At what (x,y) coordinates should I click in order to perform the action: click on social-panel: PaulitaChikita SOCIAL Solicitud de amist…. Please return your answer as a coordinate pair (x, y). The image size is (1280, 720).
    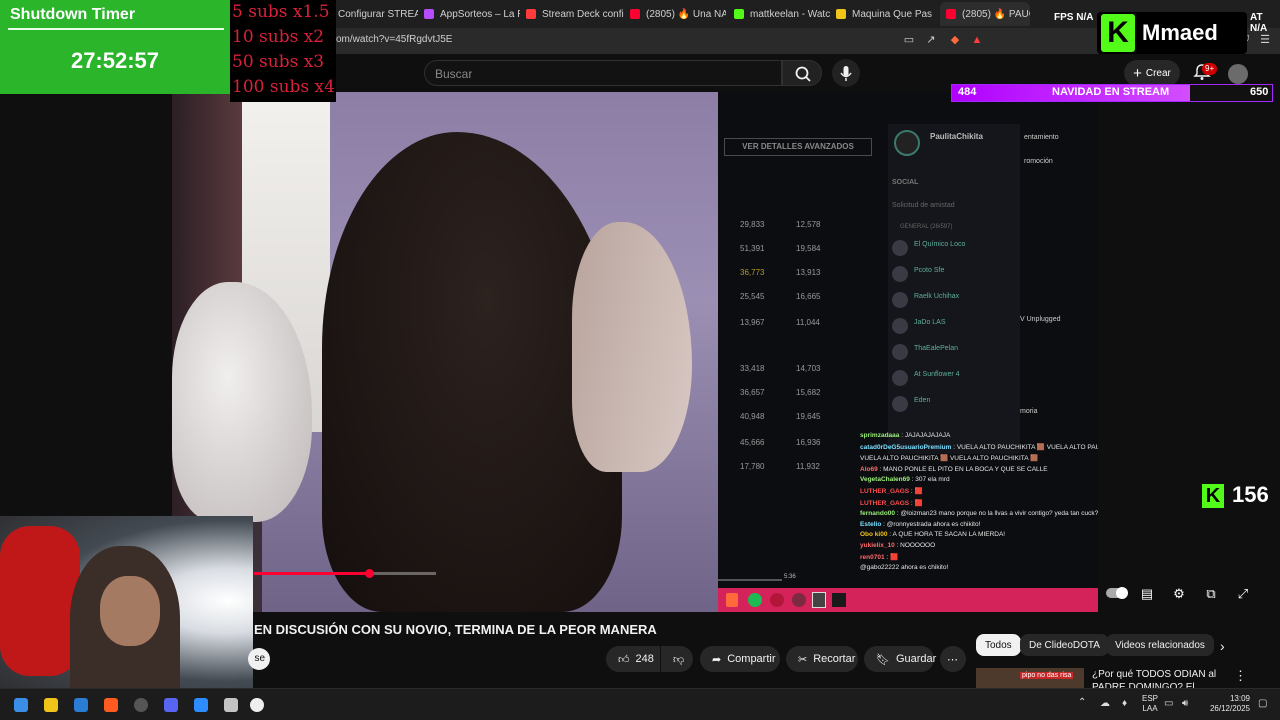
    Looking at the image, I should click on (954, 289).